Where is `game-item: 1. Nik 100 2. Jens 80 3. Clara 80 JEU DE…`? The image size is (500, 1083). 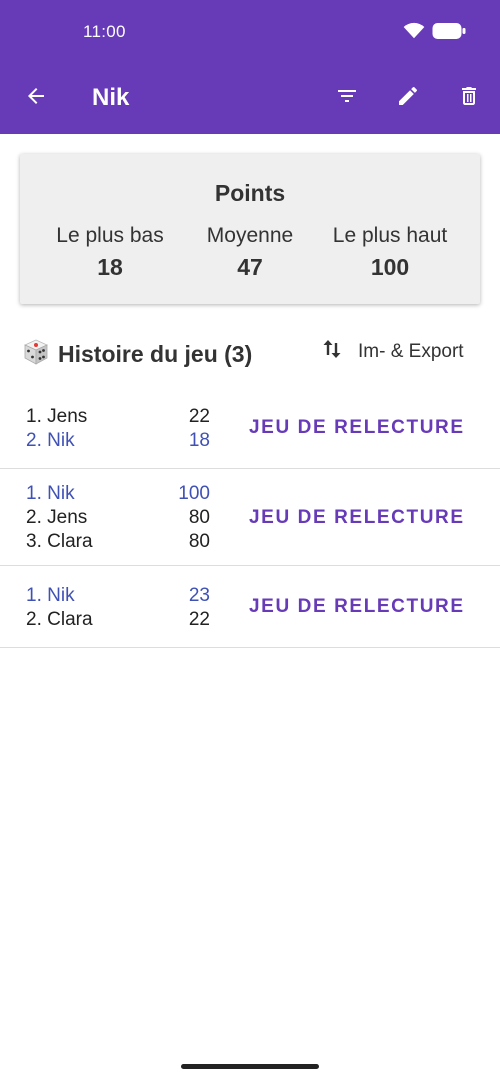 game-item: 1. Nik 100 2. Jens 80 3. Clara 80 JEU DE… is located at coordinates (250, 517).